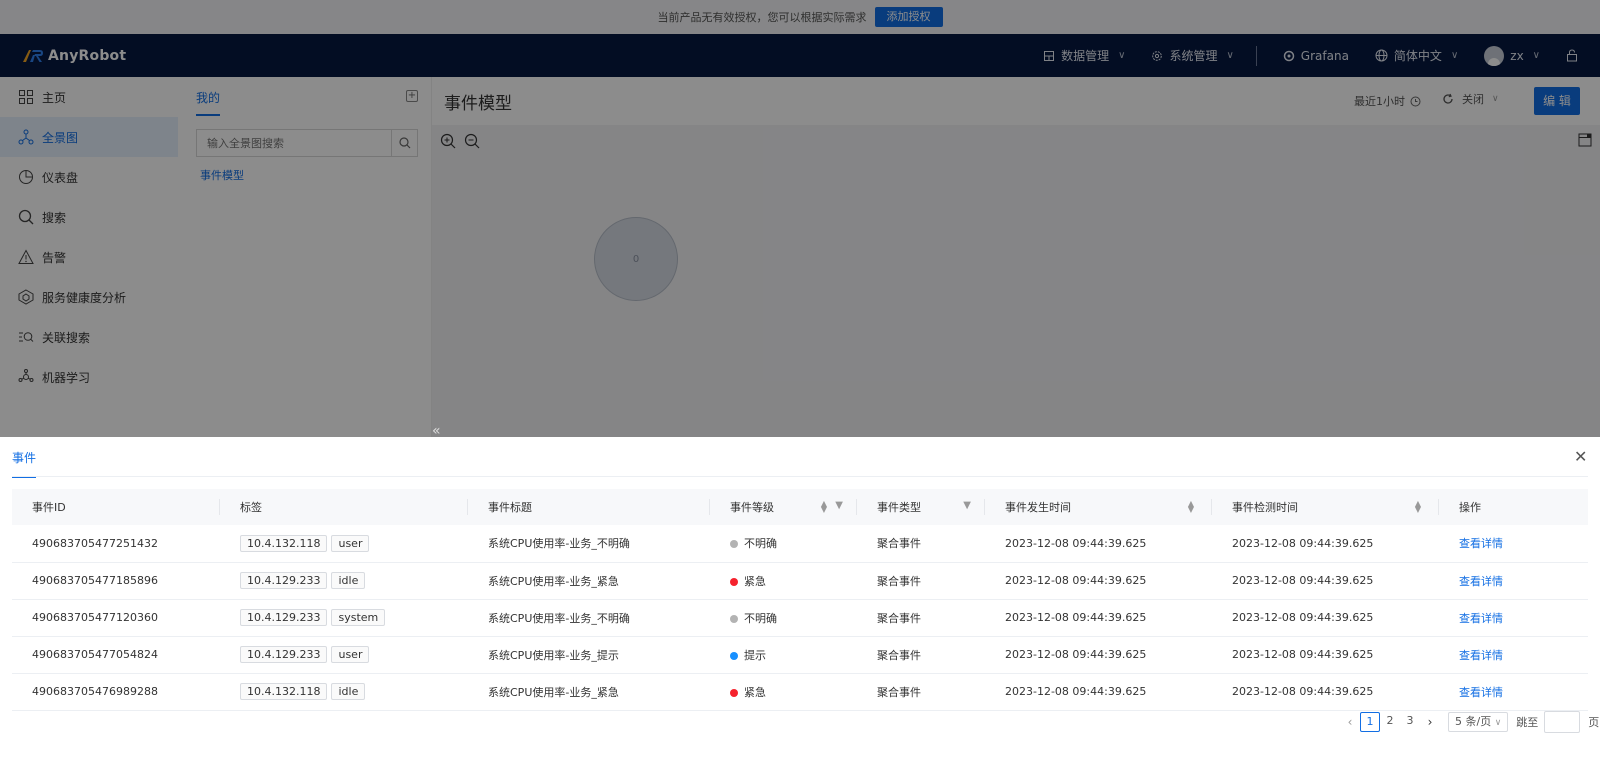  I want to click on column-header-detect-time: 事件检测时间 ▲ ▼, so click(1325, 507).